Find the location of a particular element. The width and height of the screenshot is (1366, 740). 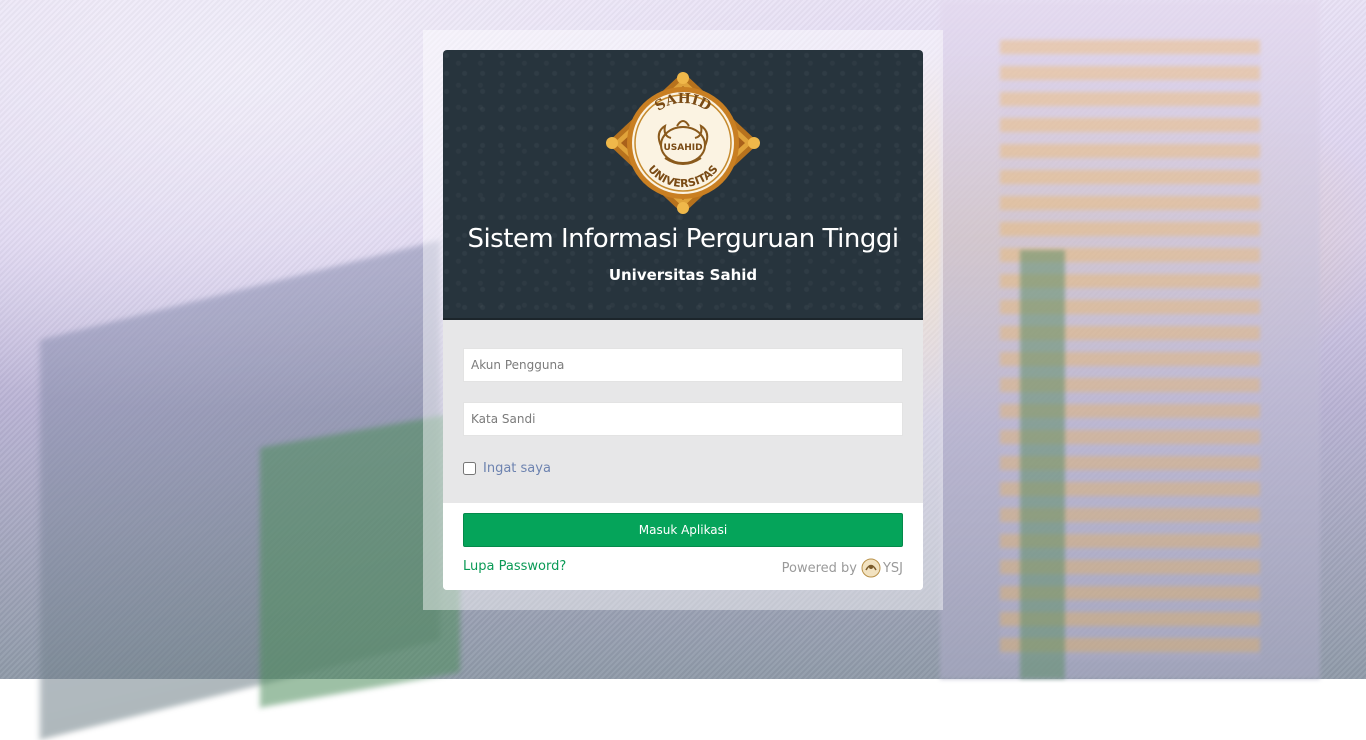

remember-me-label: Ingat saya is located at coordinates (517, 468).